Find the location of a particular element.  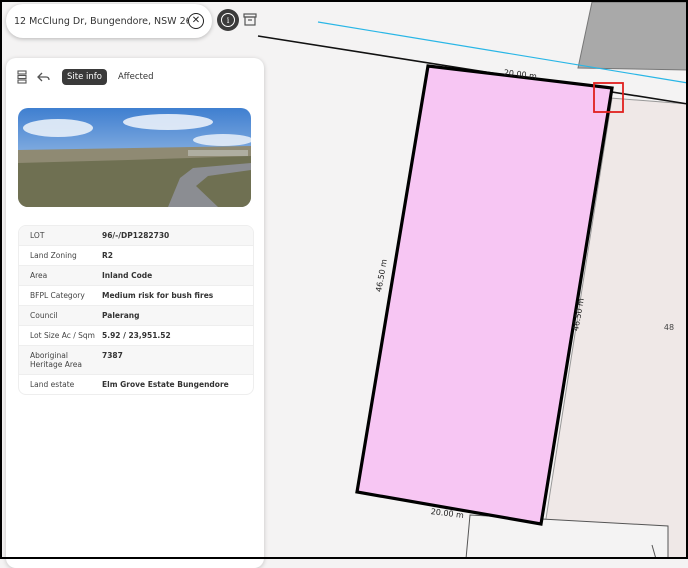

back-arrow-icon is located at coordinates (43, 77).